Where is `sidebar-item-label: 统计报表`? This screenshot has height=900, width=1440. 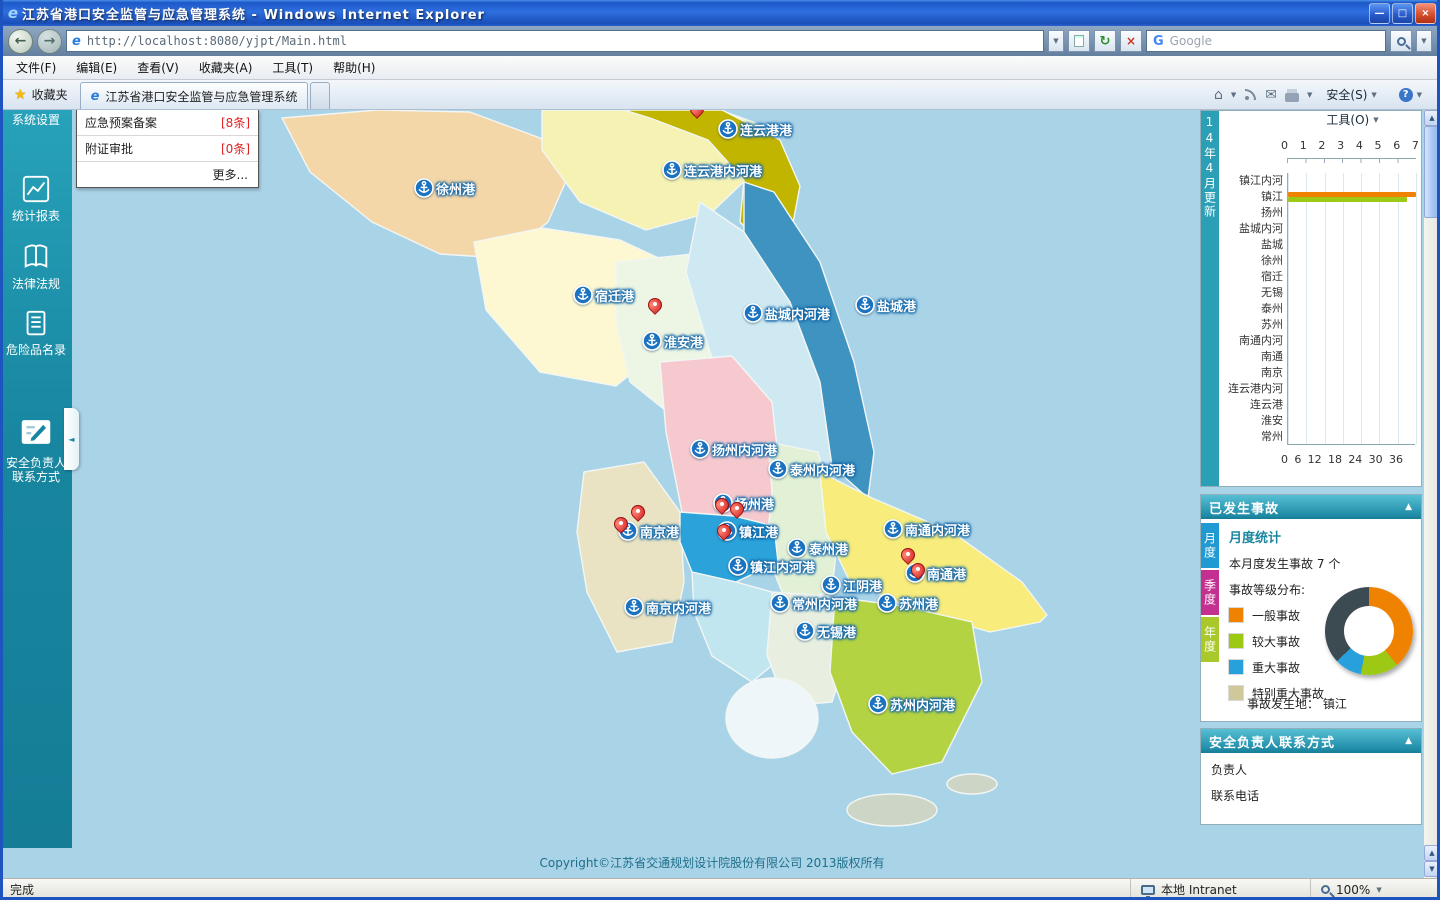
sidebar-item-label: 统计报表 is located at coordinates (35, 216).